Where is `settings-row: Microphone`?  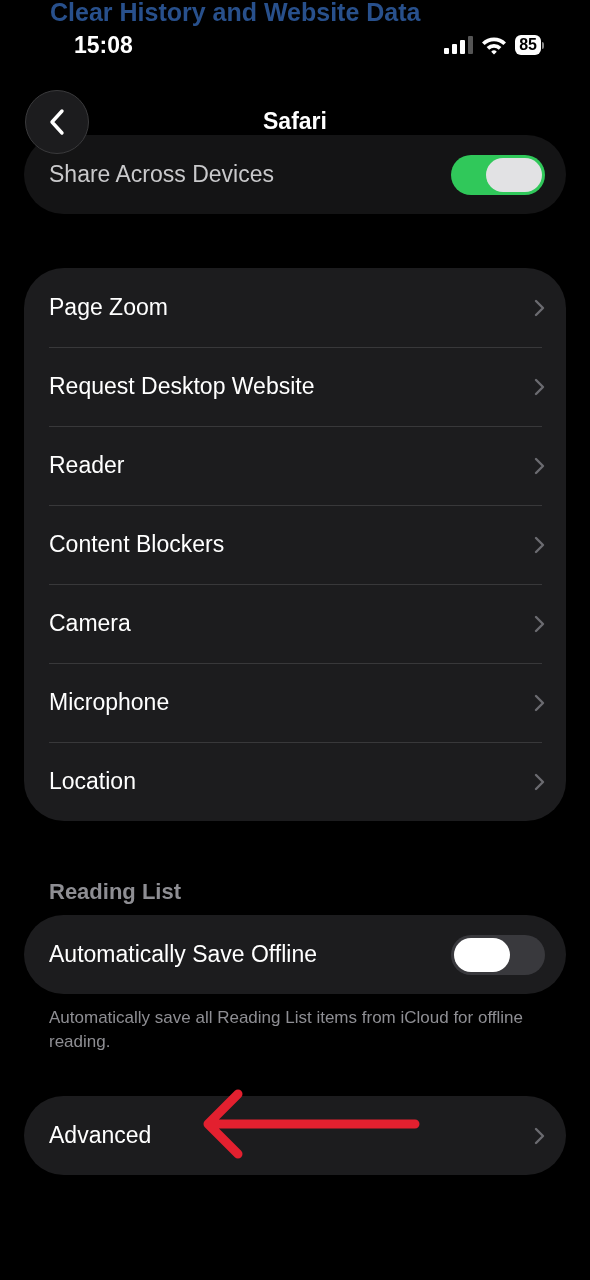
settings-row: Microphone is located at coordinates (295, 702).